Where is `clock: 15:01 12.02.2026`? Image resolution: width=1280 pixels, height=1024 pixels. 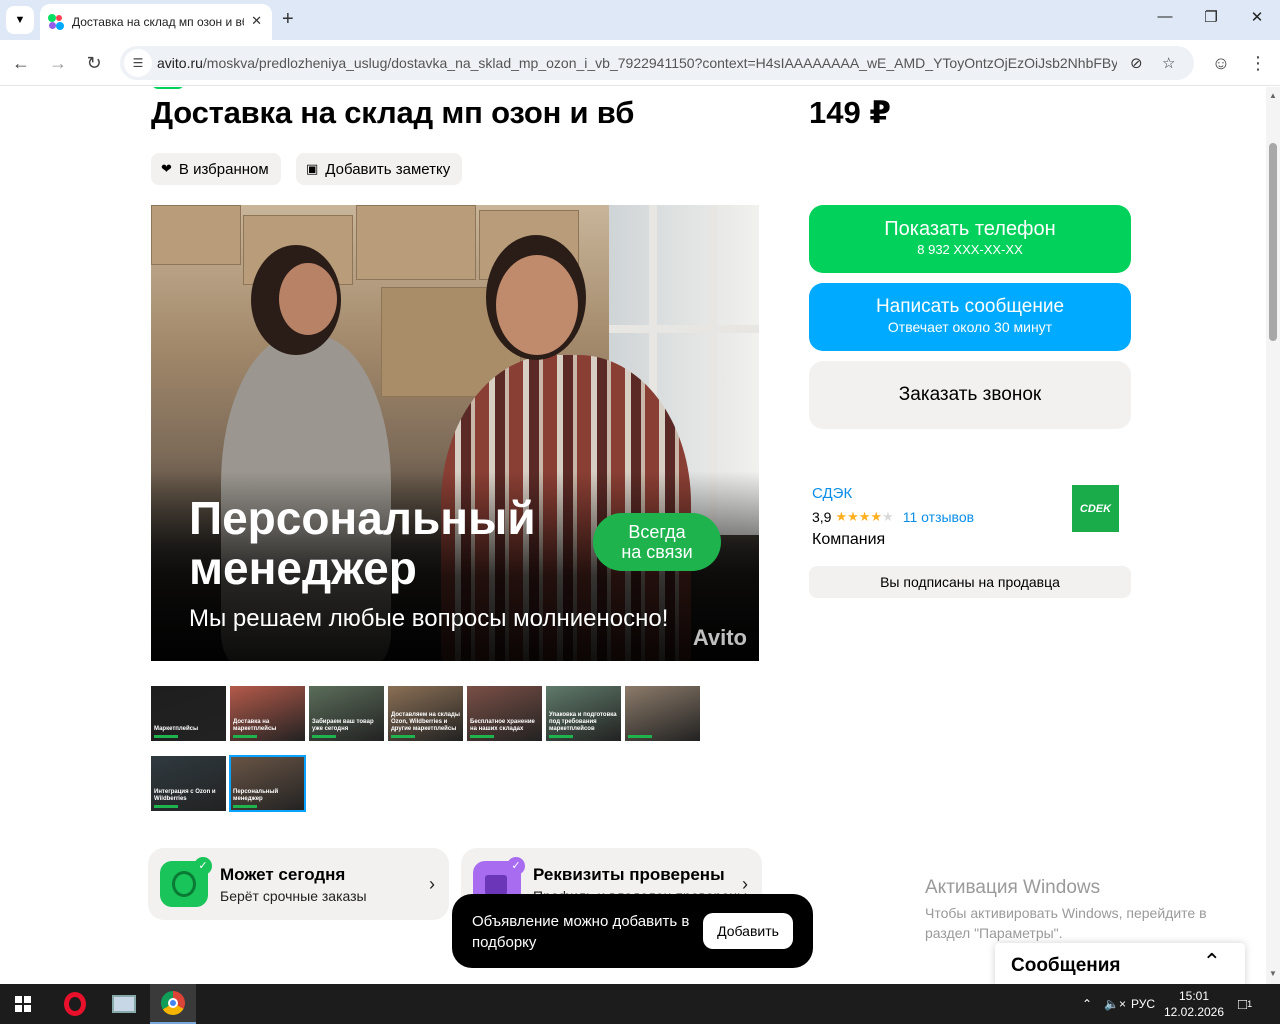
clock: 15:01 12.02.2026 is located at coordinates (1194, 1004).